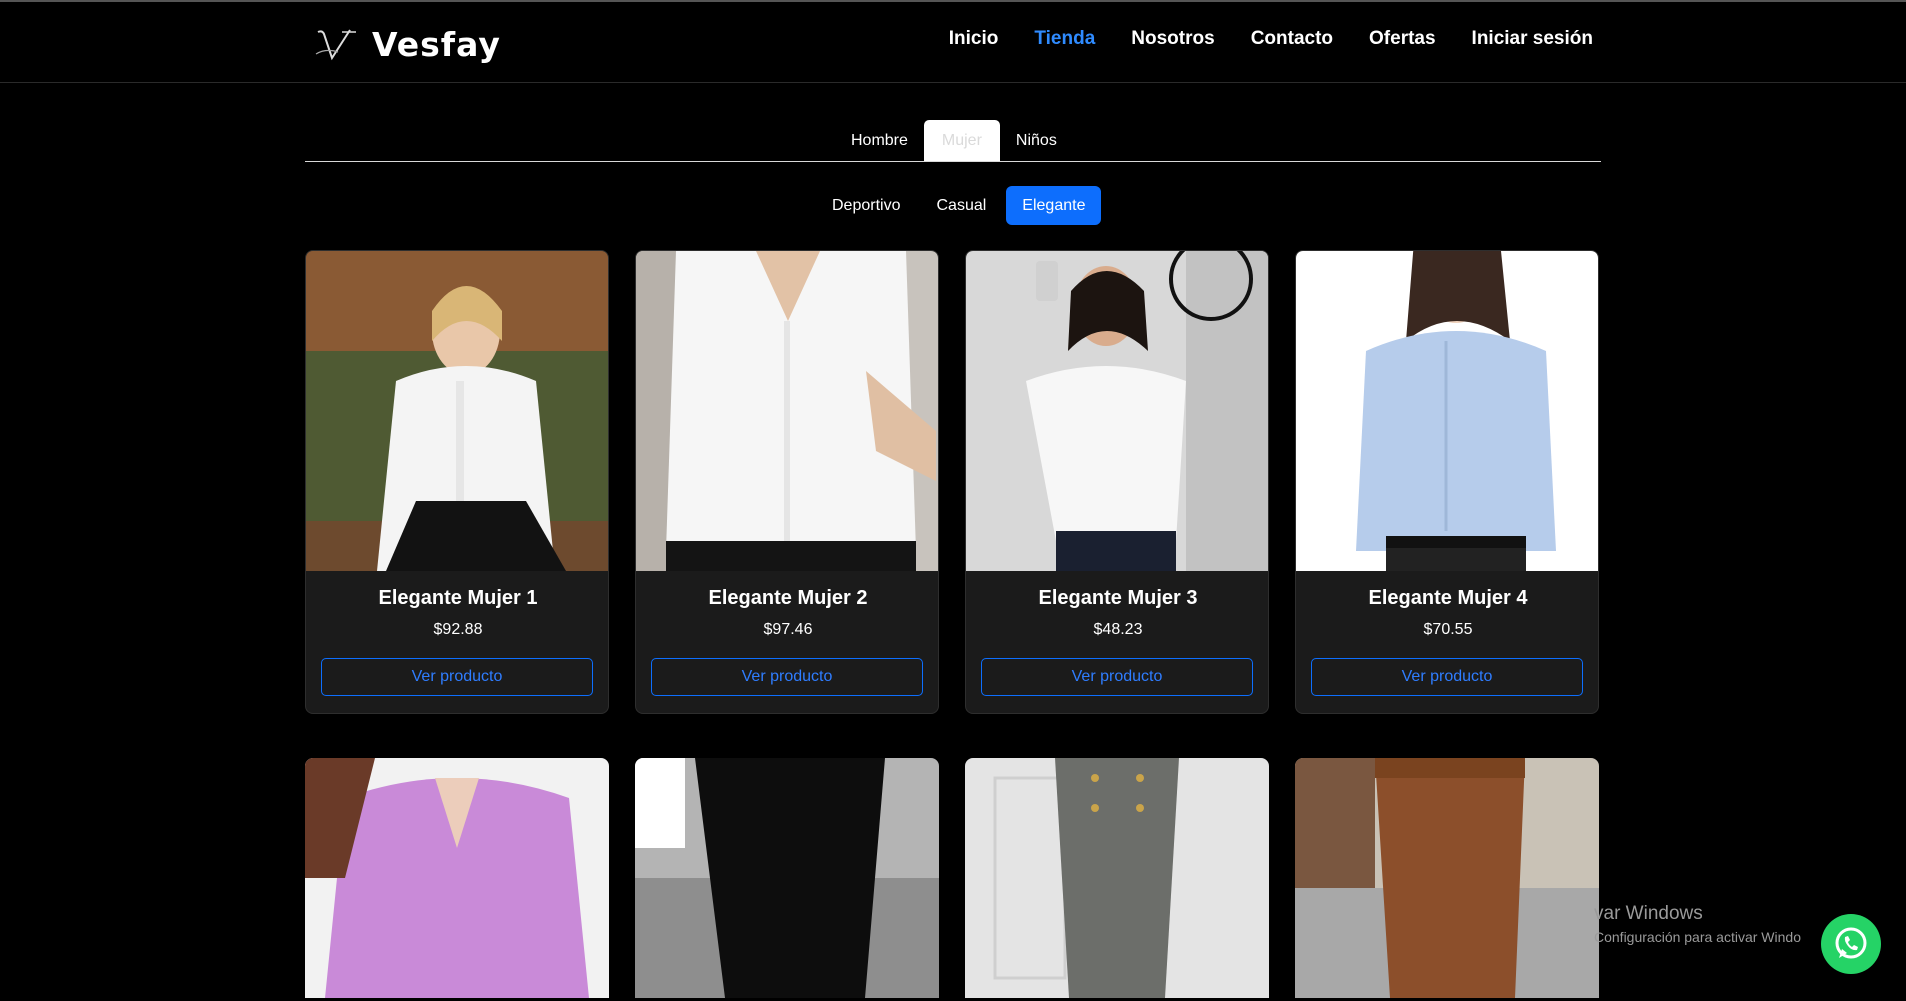 The width and height of the screenshot is (1906, 1001). Describe the element at coordinates (1532, 39) in the screenshot. I see `nav-iniciar-sesion: Iniciar sesión` at that location.